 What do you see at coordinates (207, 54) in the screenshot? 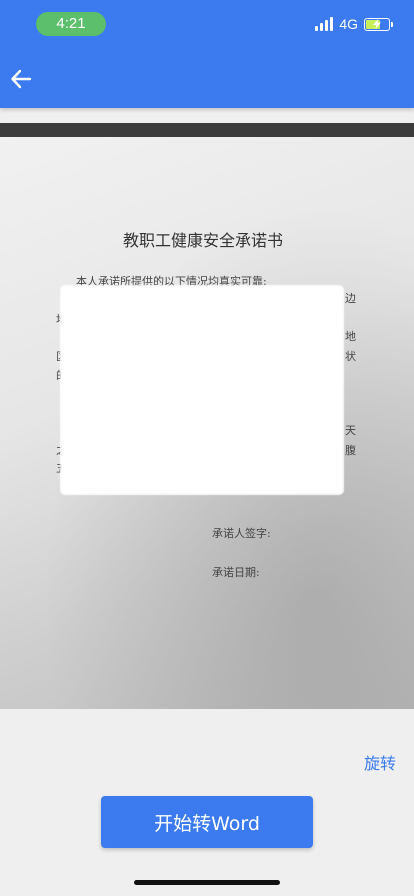
I see `app-header: 4:21 4G` at bounding box center [207, 54].